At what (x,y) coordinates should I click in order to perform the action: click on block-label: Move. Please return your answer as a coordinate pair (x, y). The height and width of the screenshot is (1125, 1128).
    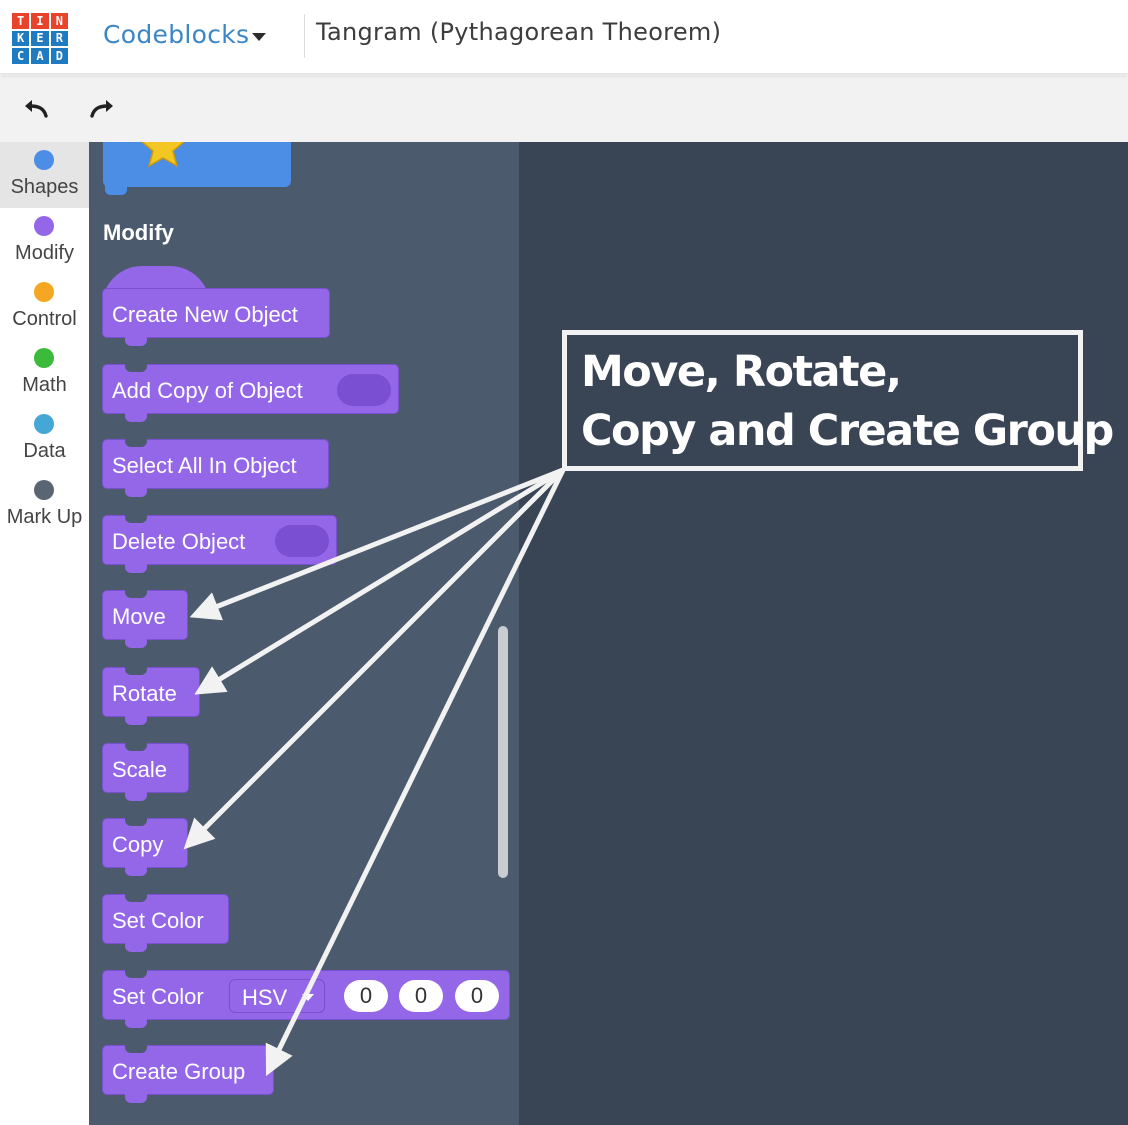
    Looking at the image, I should click on (139, 616).